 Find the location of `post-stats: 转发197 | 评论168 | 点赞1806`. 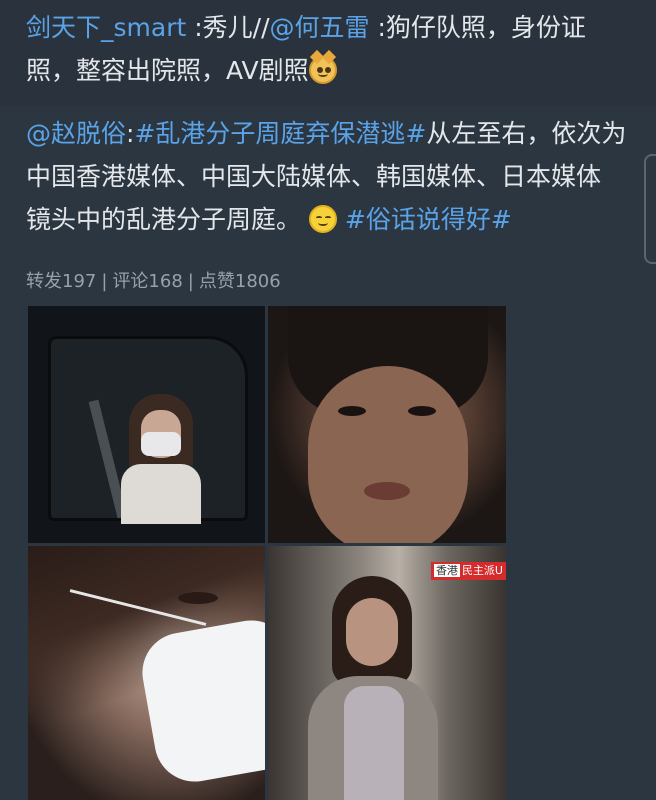

post-stats: 转发197 | 评论168 | 点赞1806 is located at coordinates (153, 280).